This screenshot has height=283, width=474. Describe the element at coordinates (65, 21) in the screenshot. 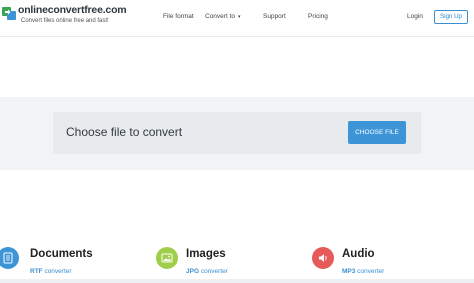

I see `logo-tagline: Convert files online free and fast!` at that location.